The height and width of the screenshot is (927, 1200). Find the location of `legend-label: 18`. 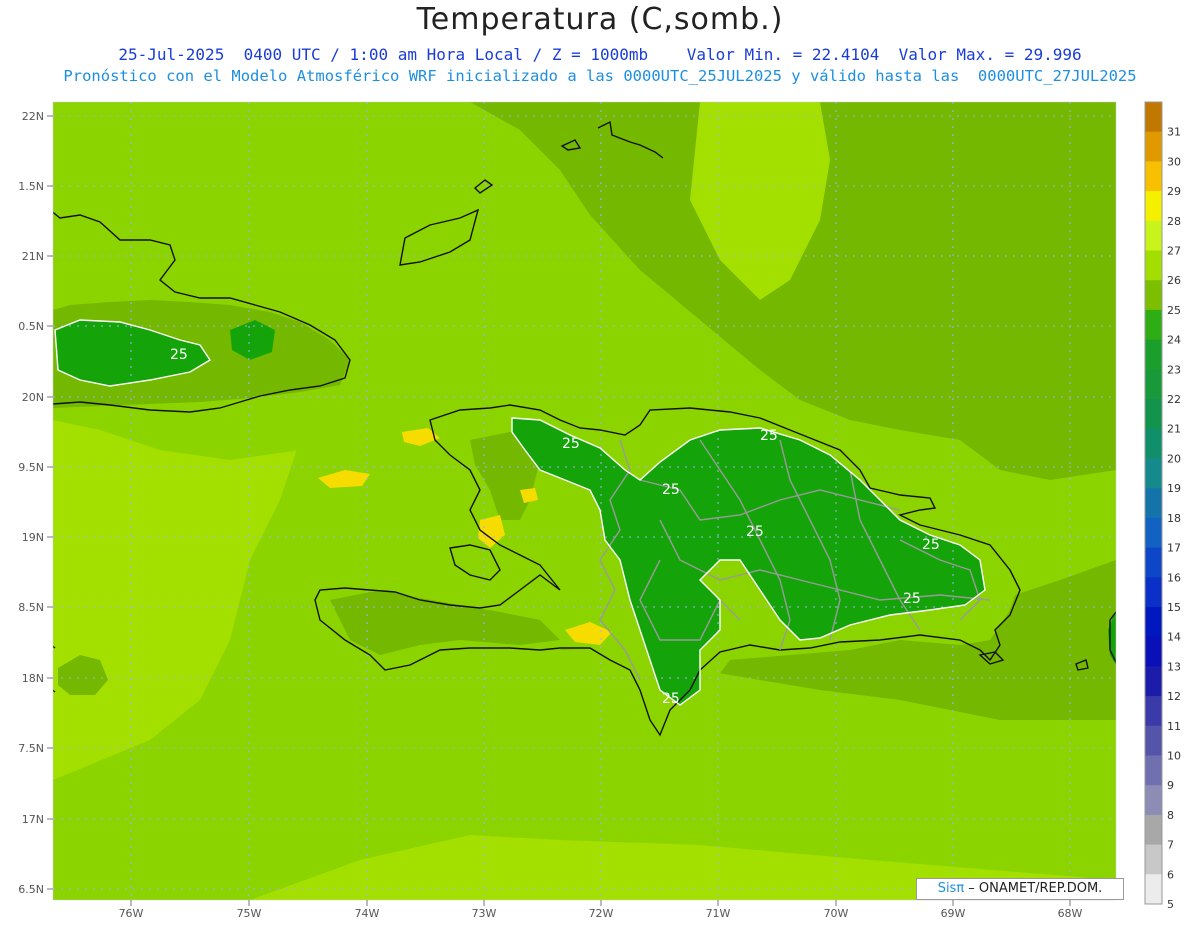

legend-label: 18 is located at coordinates (1174, 518).